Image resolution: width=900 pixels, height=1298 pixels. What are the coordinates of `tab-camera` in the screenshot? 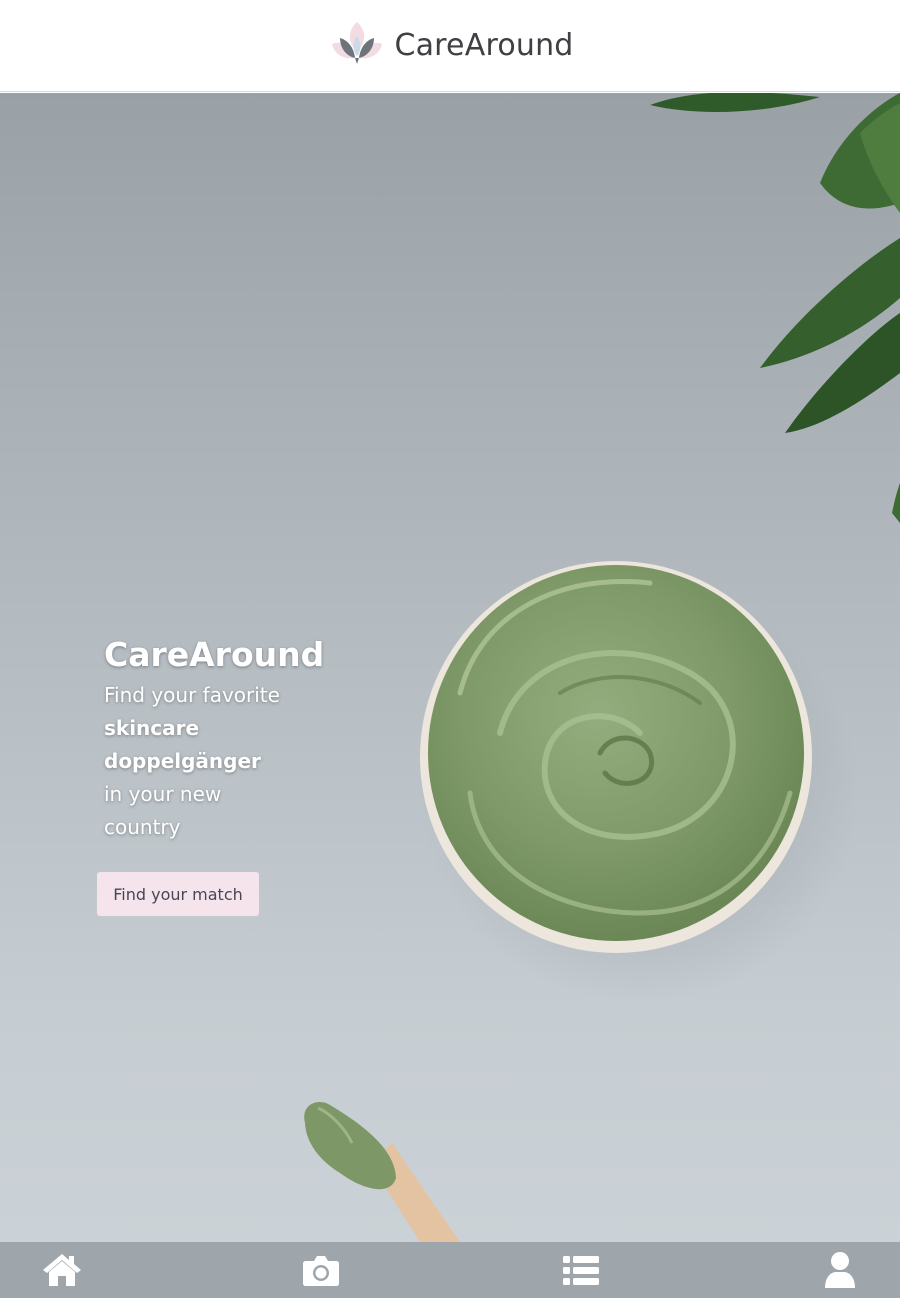 It's located at (321, 1270).